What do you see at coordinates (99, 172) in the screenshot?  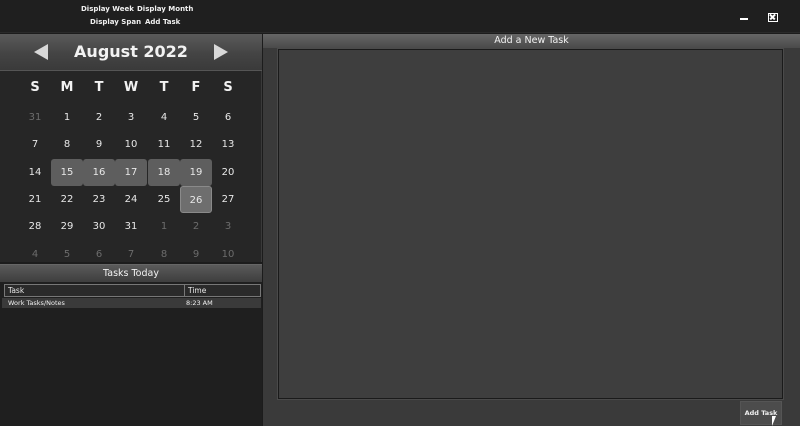 I see `calendar-day: 16` at bounding box center [99, 172].